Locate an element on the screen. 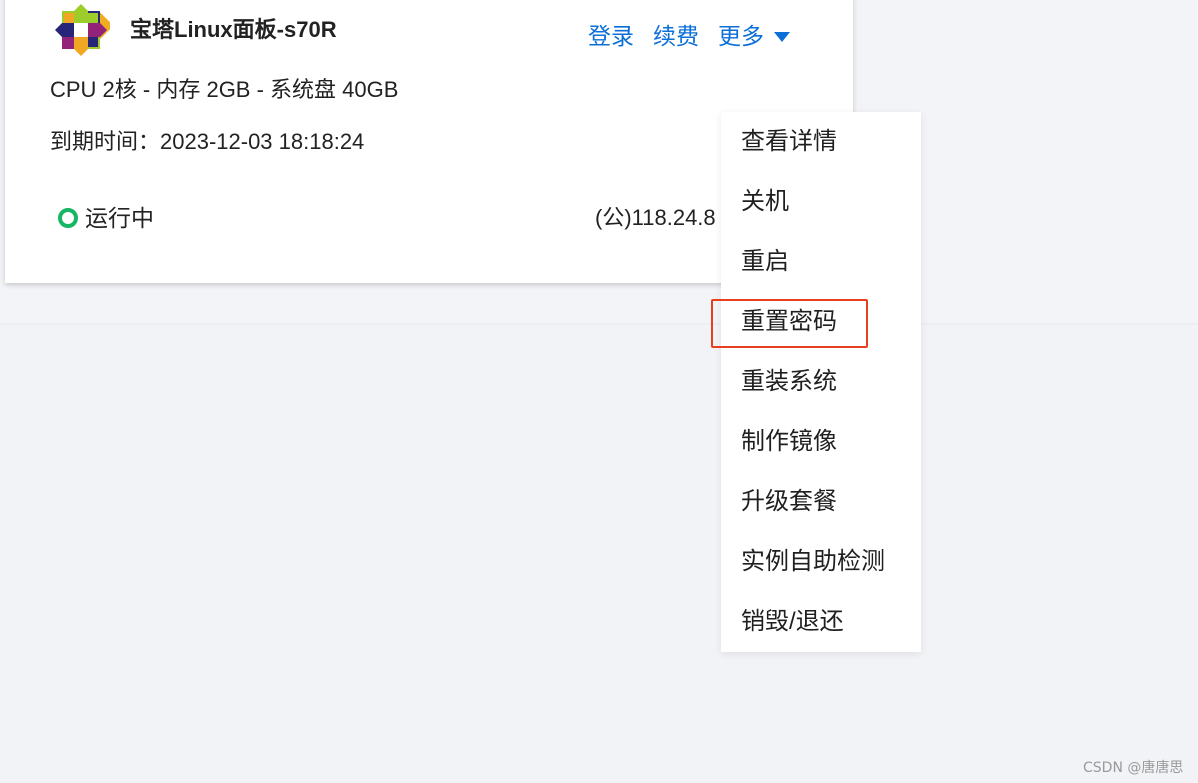 The width and height of the screenshot is (1198, 783). menu-item-reinstall-system: 重装系统 is located at coordinates (789, 382).